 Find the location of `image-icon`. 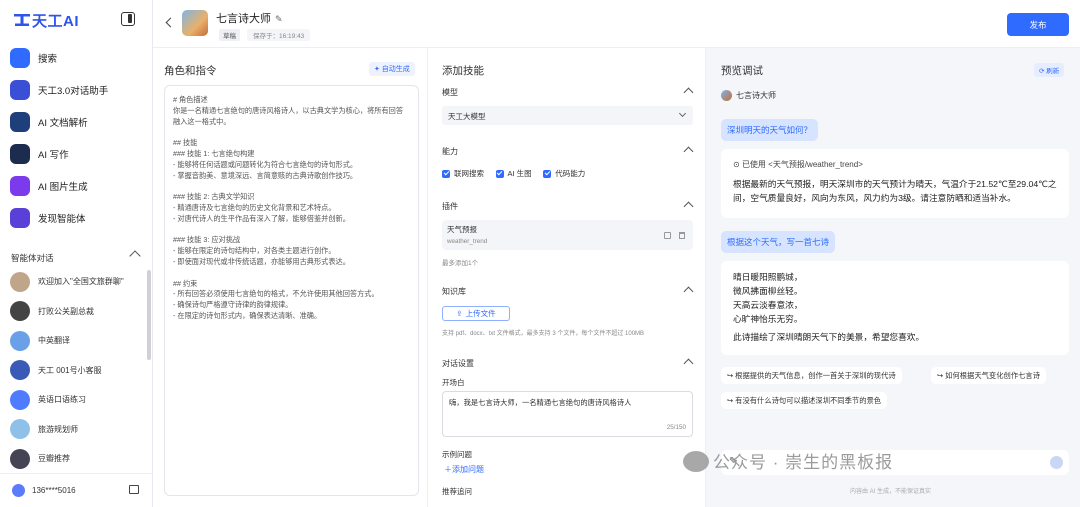

image-icon is located at coordinates (20, 186).